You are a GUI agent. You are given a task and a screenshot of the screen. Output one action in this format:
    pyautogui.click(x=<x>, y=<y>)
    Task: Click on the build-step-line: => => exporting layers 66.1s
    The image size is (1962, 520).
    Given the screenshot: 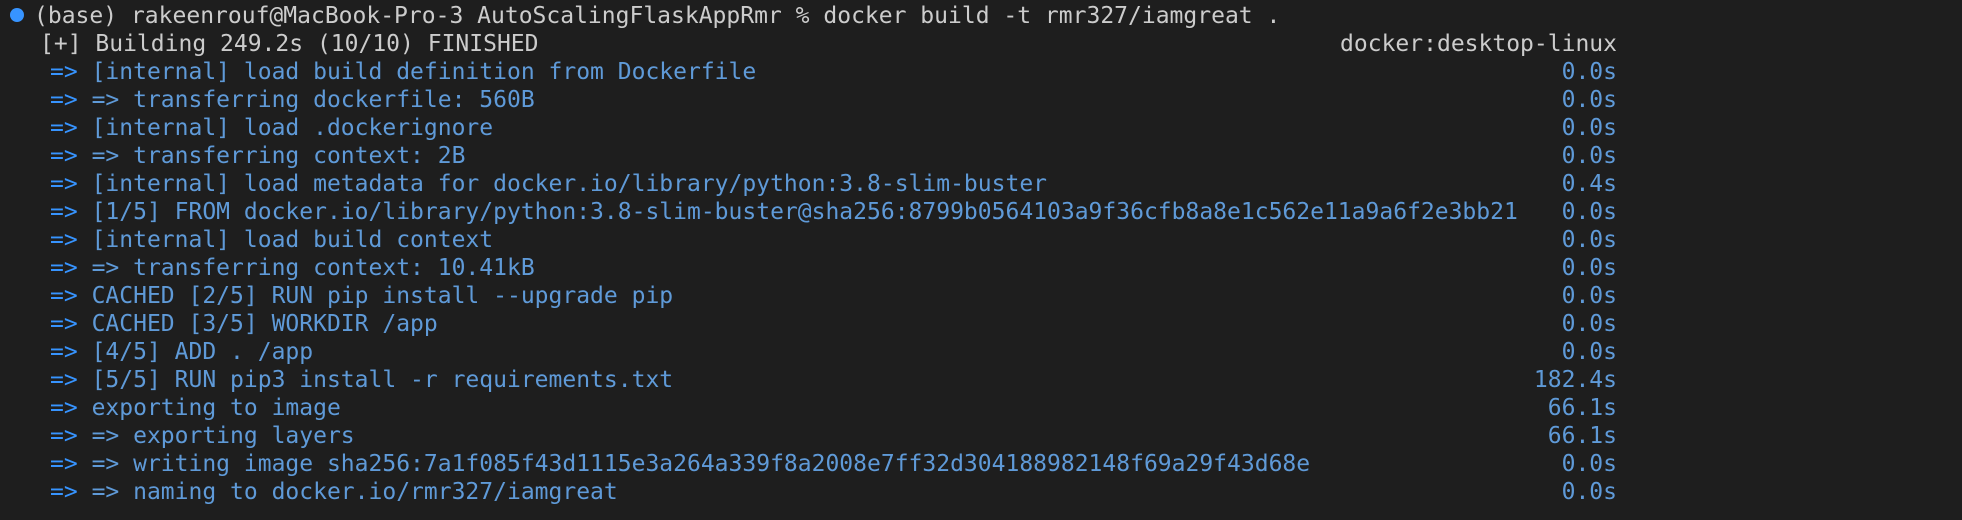 What is the action you would take?
    pyautogui.click(x=981, y=436)
    